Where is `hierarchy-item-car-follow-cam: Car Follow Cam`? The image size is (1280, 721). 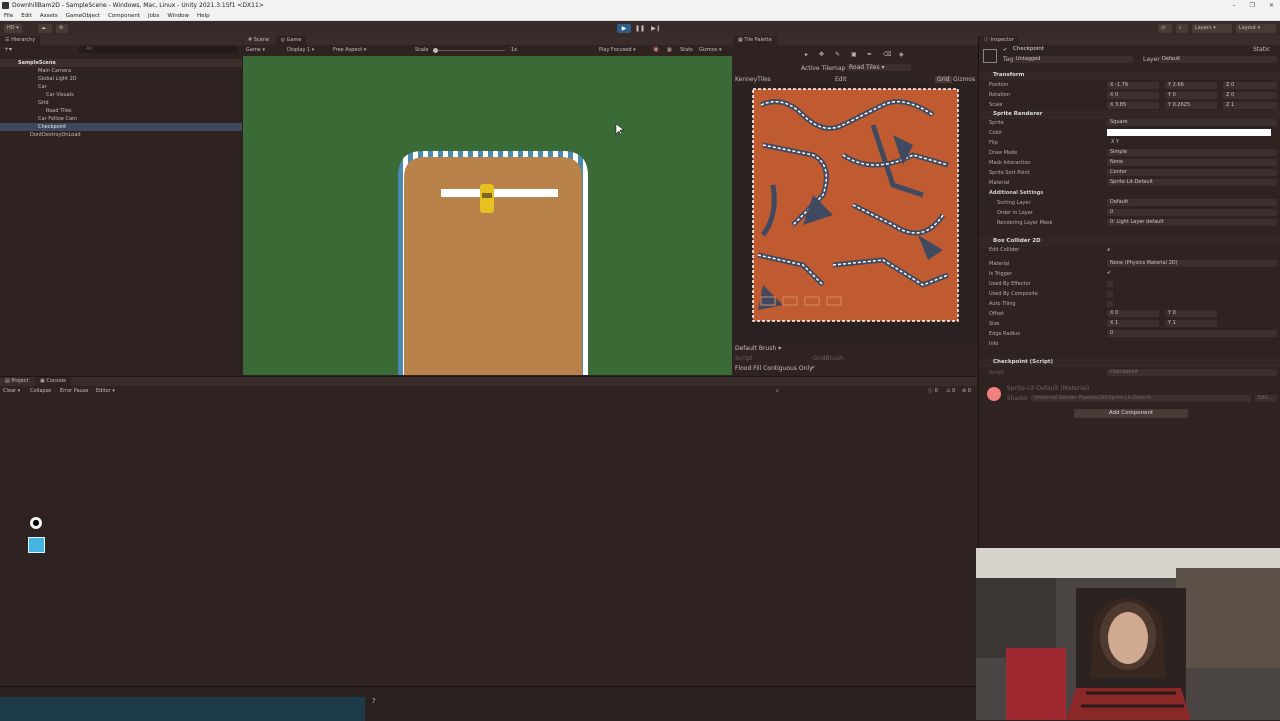 hierarchy-item-car-follow-cam: Car Follow Cam is located at coordinates (121, 119).